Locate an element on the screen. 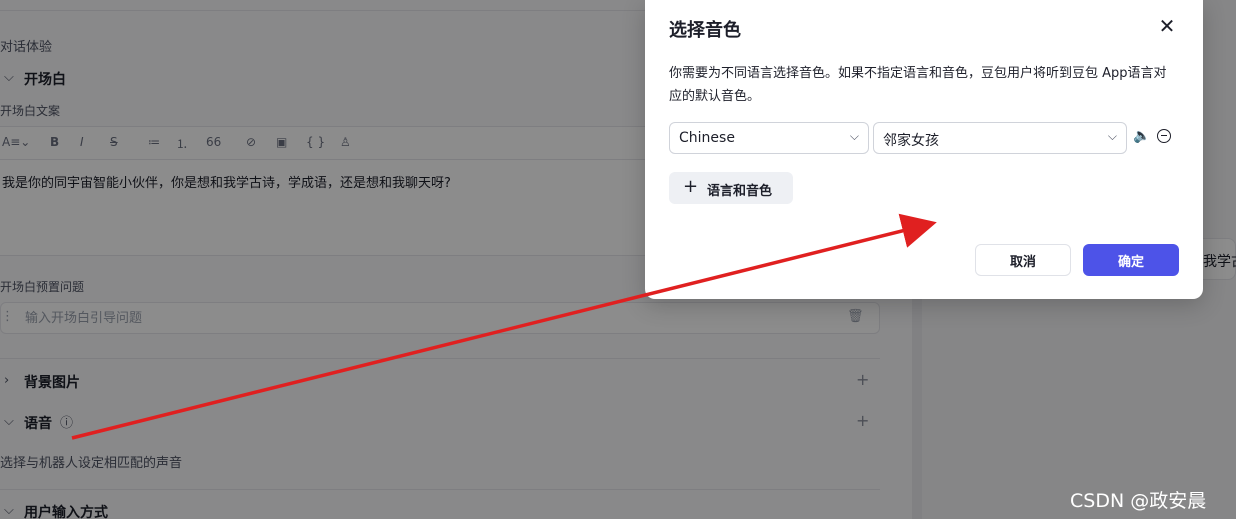 The height and width of the screenshot is (519, 1236). speaker-icon: 🔈 is located at coordinates (1141, 136).